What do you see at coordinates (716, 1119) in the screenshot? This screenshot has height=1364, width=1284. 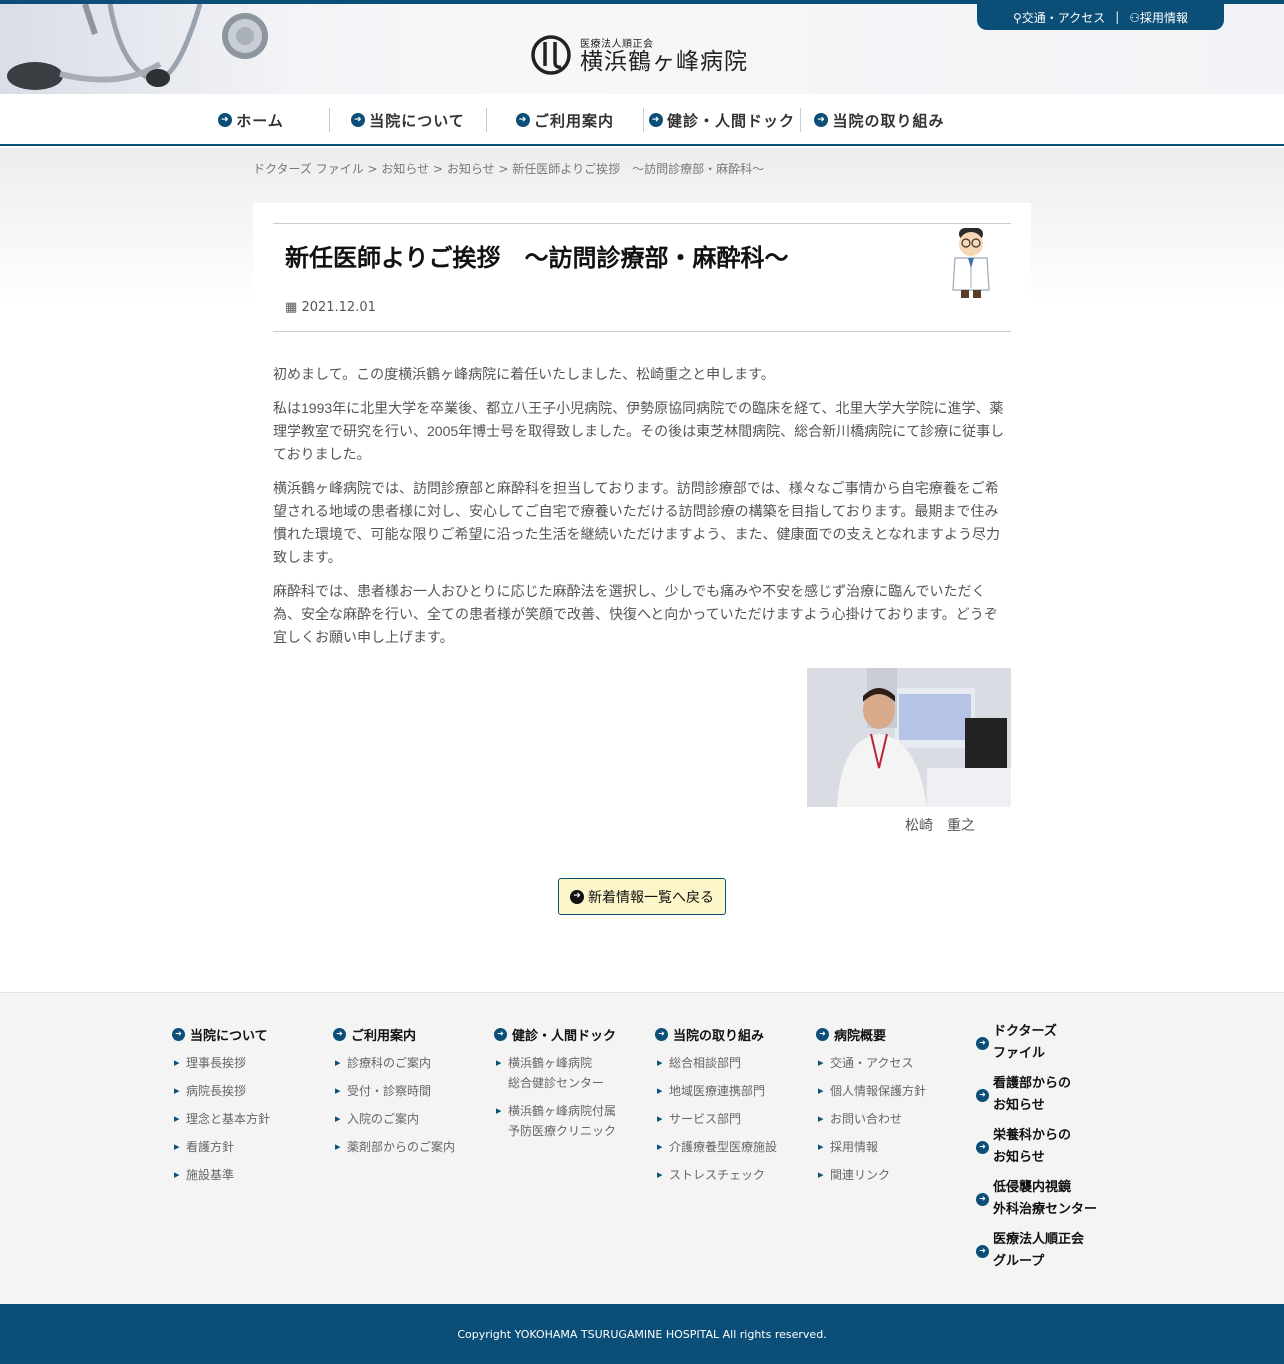 I see `footer-link: サービス部門` at bounding box center [716, 1119].